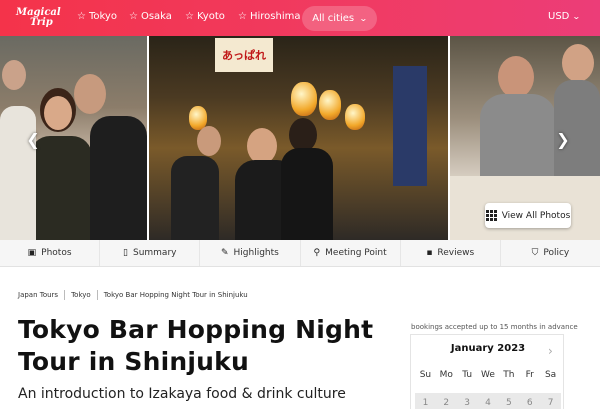 The width and height of the screenshot is (600, 409). What do you see at coordinates (550, 375) in the screenshot?
I see `weekday-label: Sa` at bounding box center [550, 375].